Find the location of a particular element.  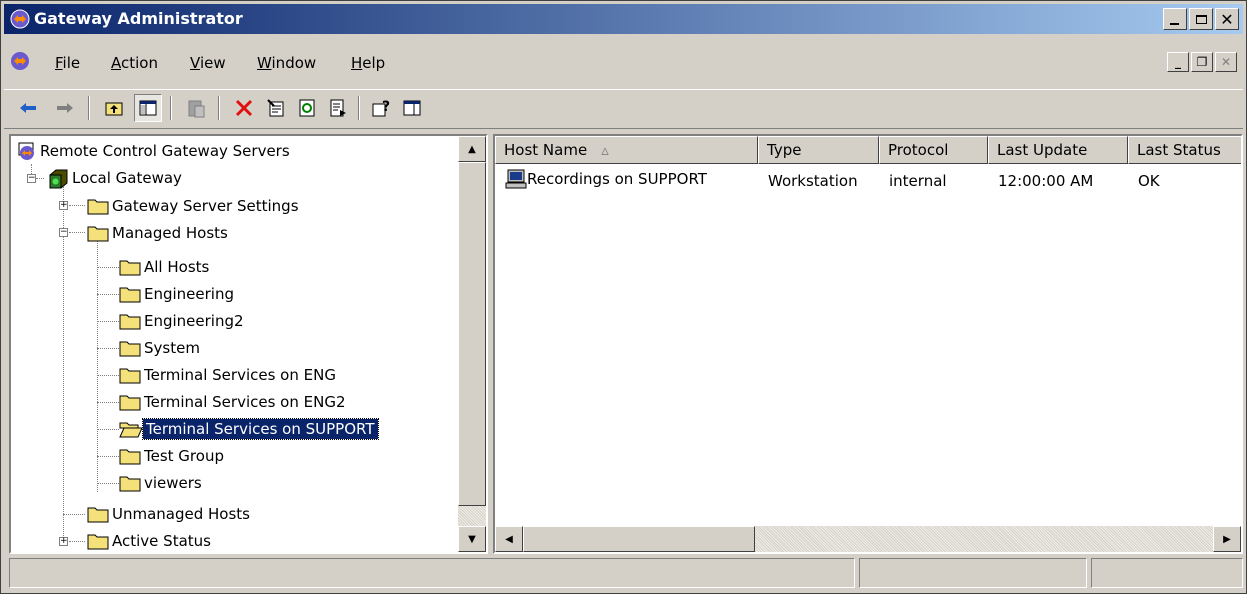

column-last-update: Last Update is located at coordinates (1058, 150).